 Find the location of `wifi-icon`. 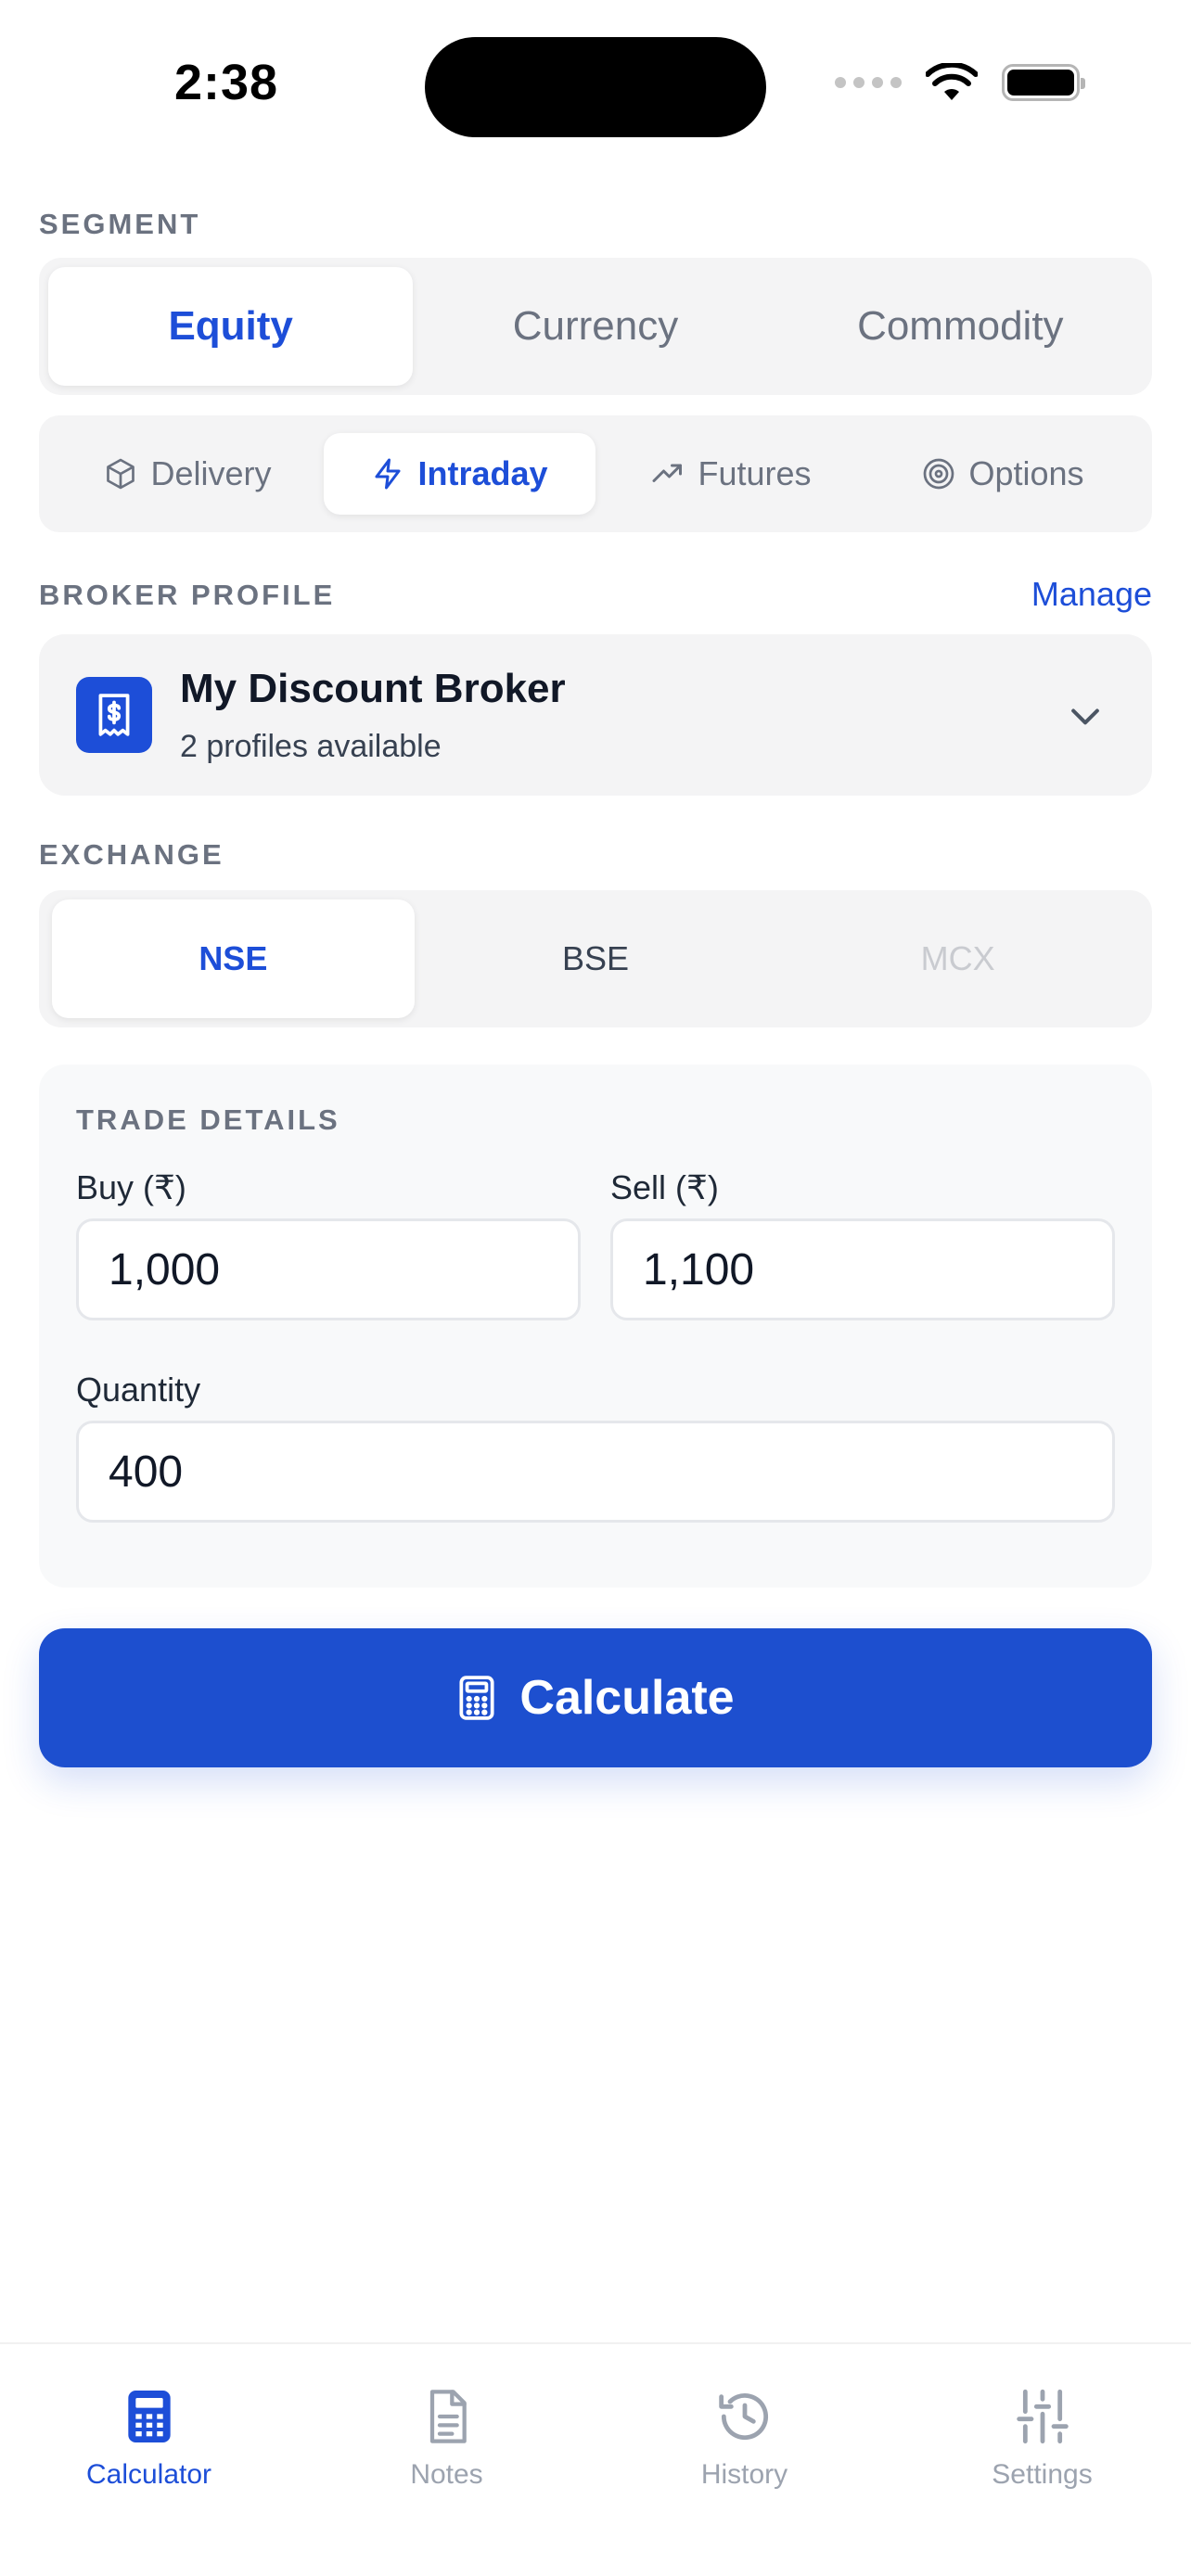

wifi-icon is located at coordinates (952, 81).